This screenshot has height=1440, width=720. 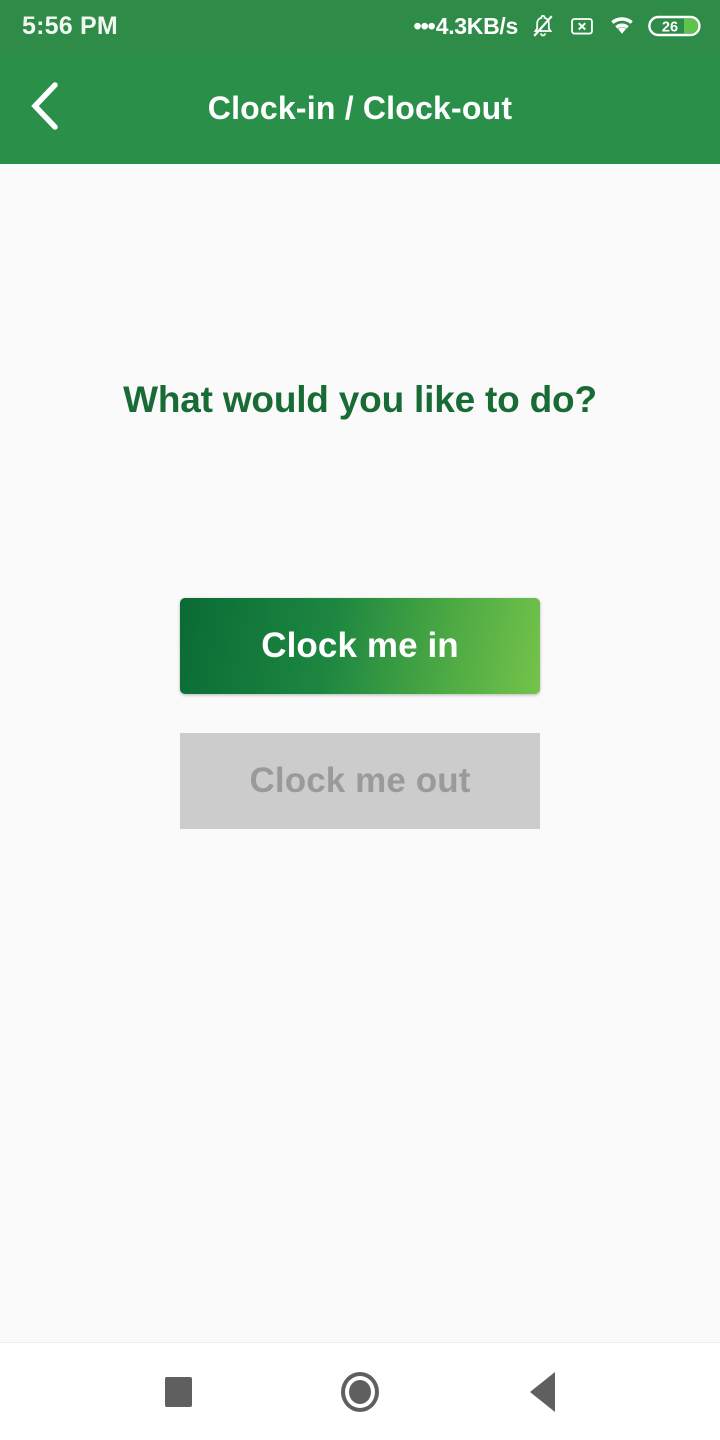 I want to click on page-title: Clock-in / Clock-out, so click(x=360, y=107).